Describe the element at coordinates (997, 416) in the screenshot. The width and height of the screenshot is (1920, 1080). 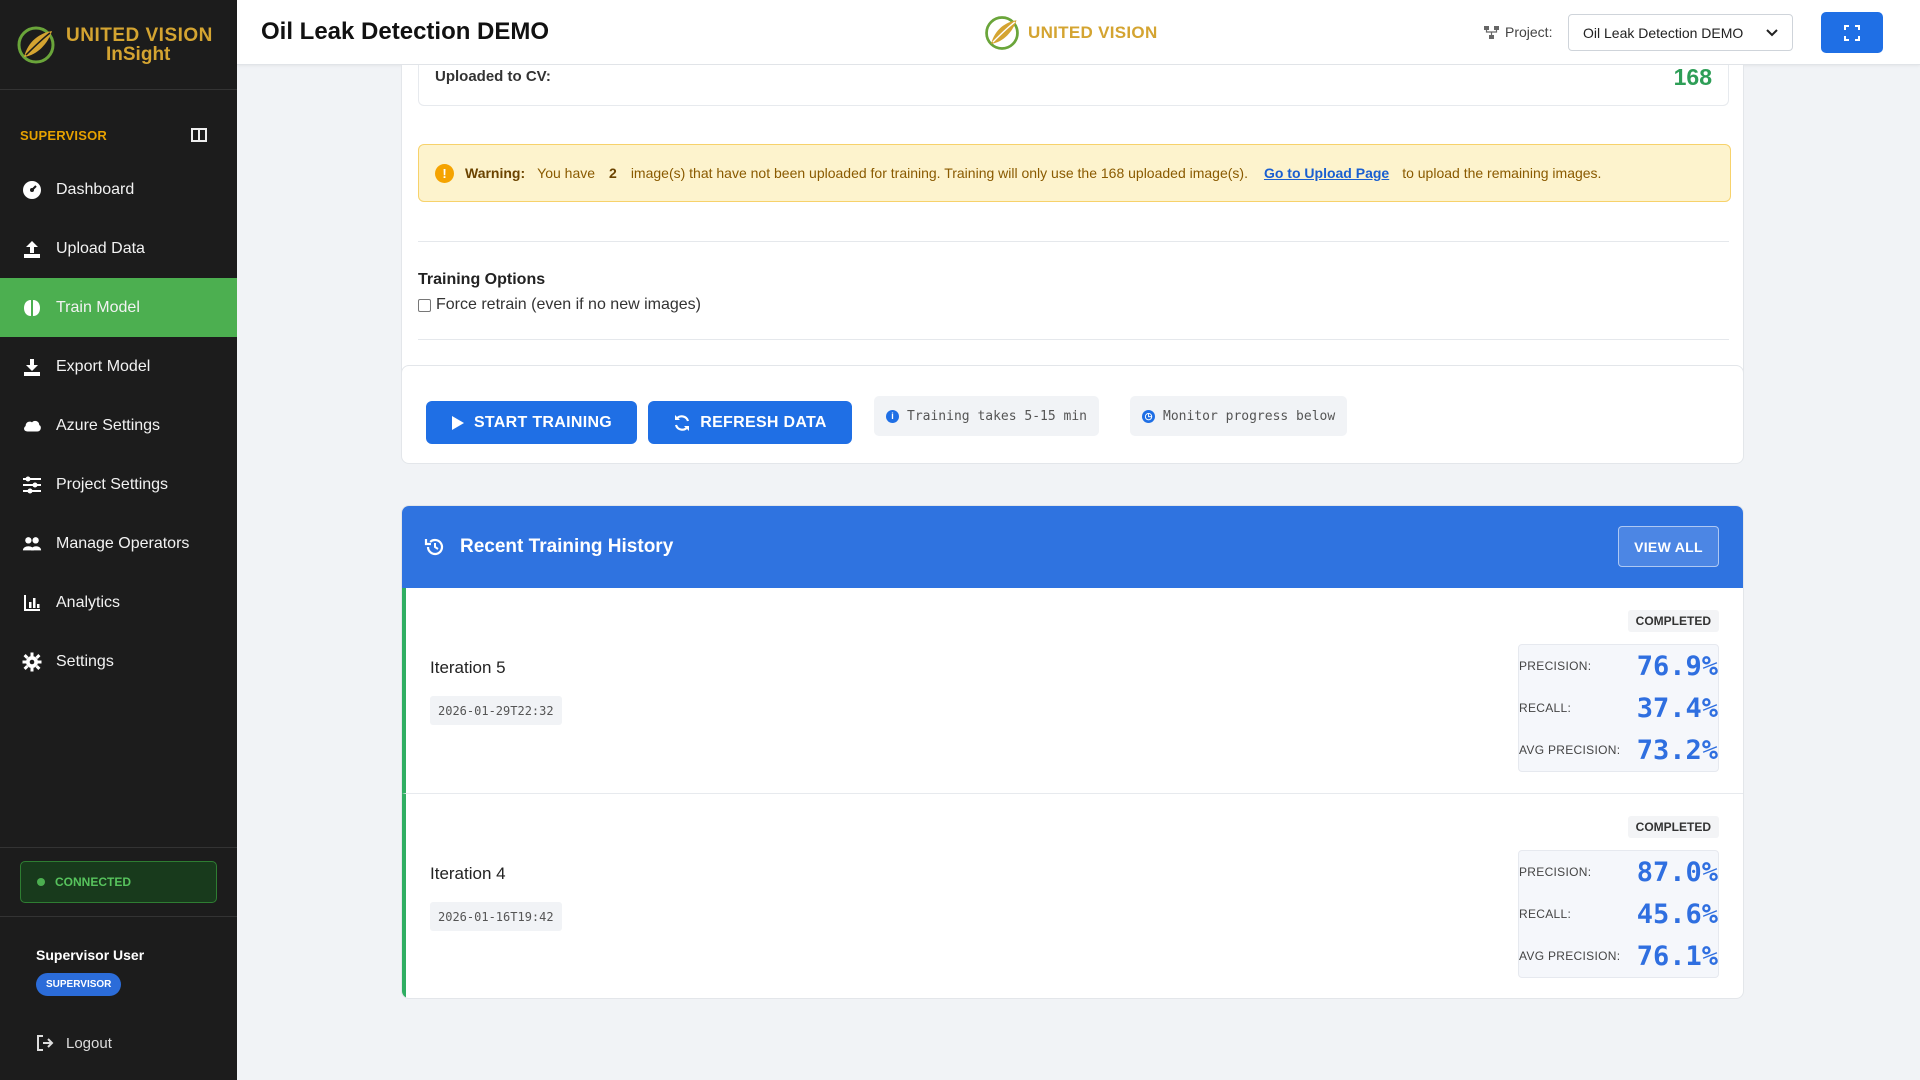
I see `training-duration-text: Training takes 5-15 min` at that location.